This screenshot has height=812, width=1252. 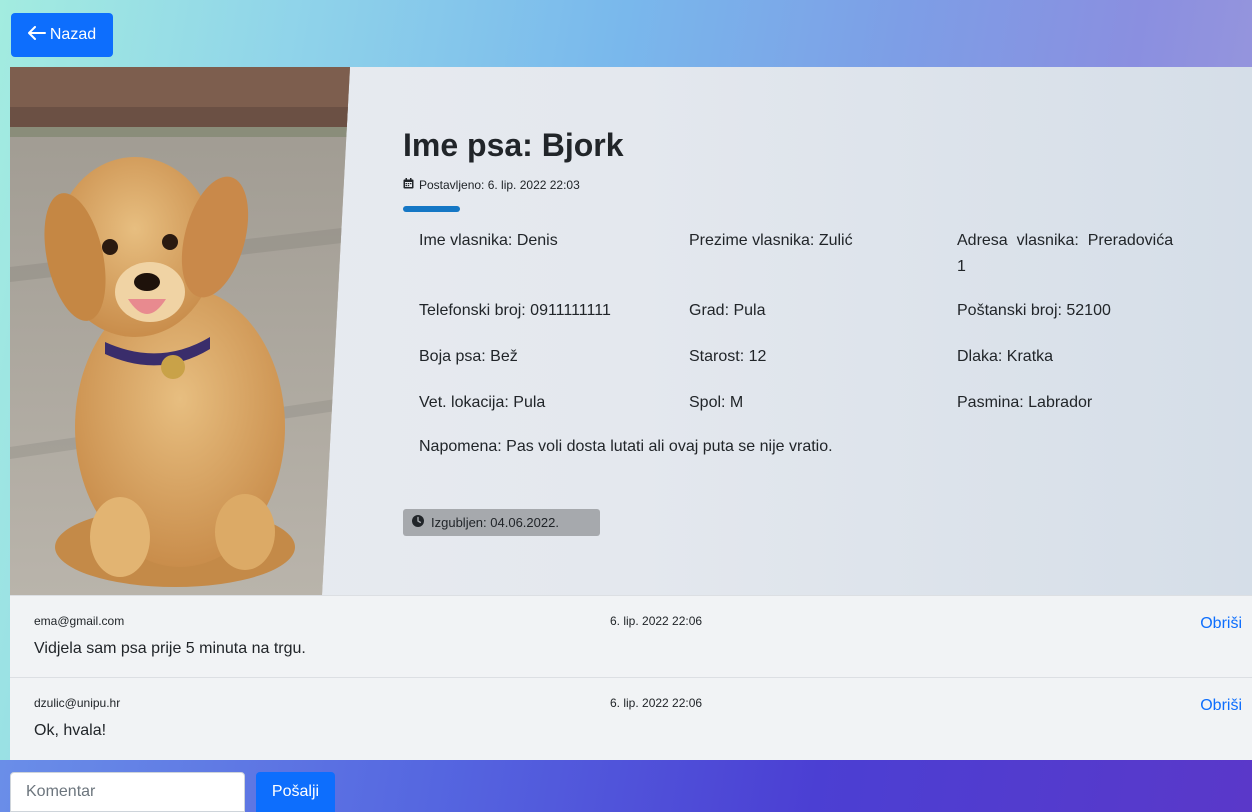 What do you see at coordinates (418, 522) in the screenshot?
I see `clock-icon` at bounding box center [418, 522].